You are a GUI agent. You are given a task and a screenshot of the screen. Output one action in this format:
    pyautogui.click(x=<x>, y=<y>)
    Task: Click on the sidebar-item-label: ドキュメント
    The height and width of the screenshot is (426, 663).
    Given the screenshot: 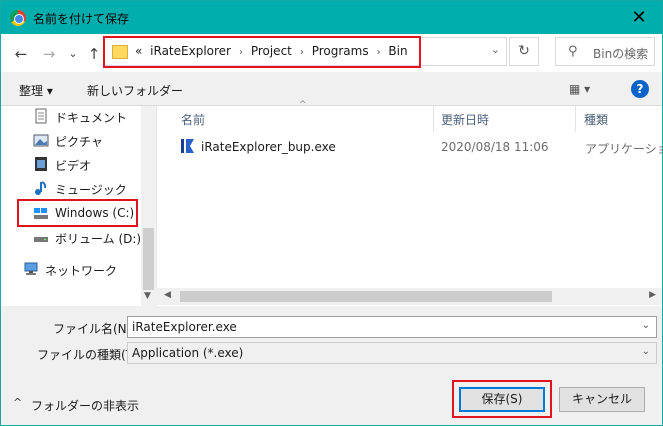 What is the action you would take?
    pyautogui.click(x=91, y=118)
    